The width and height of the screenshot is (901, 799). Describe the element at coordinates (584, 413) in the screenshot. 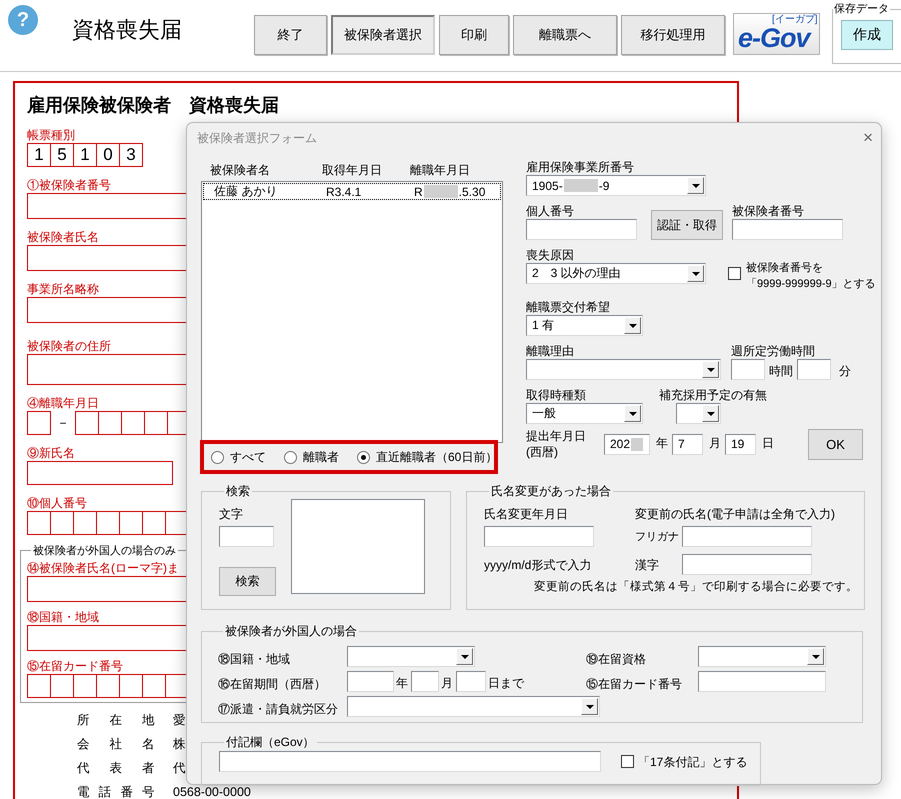

I see `dropdown: 一般` at that location.